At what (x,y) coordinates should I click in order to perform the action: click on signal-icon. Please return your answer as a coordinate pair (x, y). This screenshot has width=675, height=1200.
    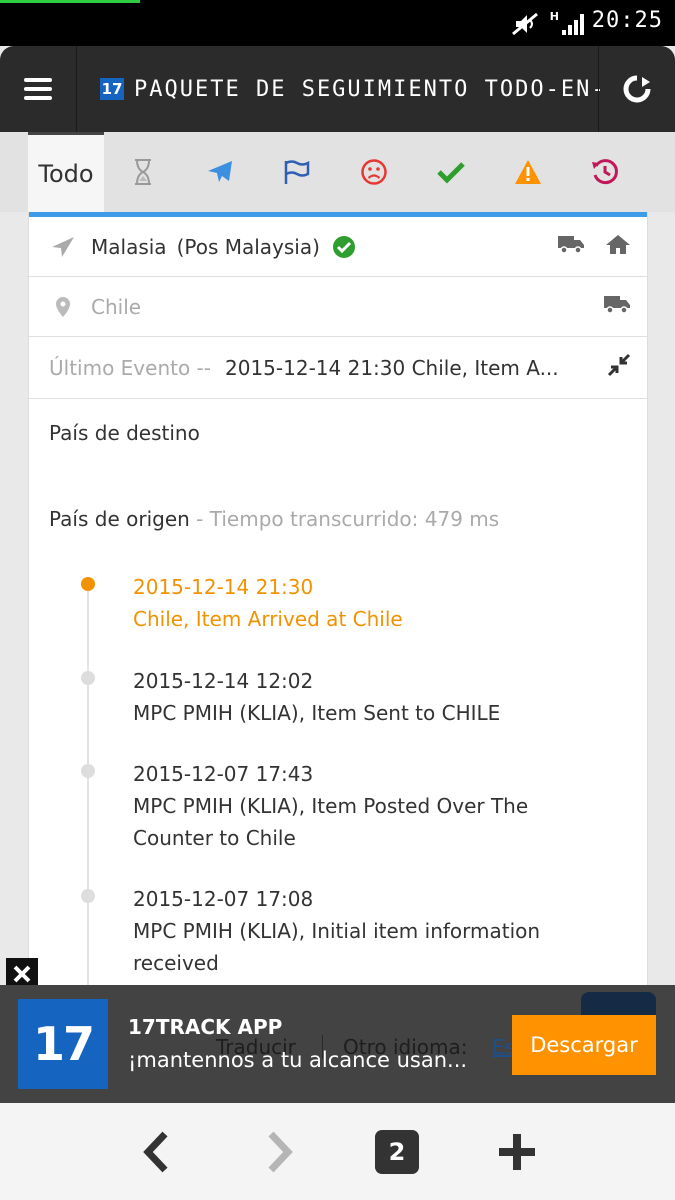
    Looking at the image, I should click on (573, 24).